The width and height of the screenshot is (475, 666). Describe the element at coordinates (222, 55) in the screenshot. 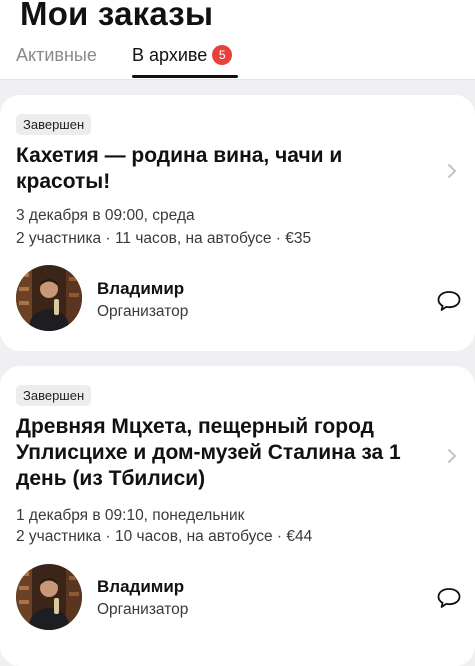

I see `archive-count-badge: 5` at that location.